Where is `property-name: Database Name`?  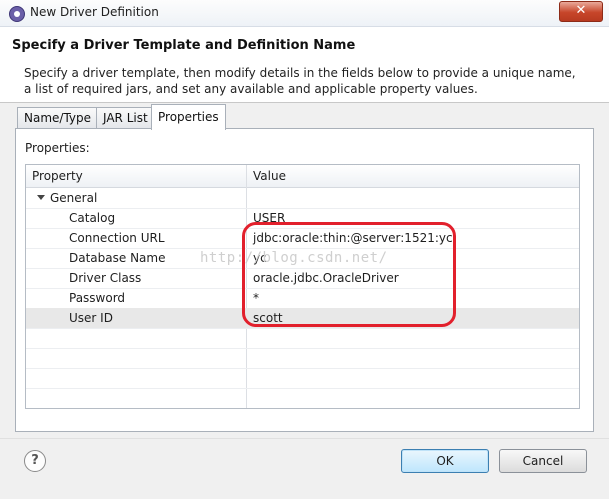
property-name: Database Name is located at coordinates (117, 258).